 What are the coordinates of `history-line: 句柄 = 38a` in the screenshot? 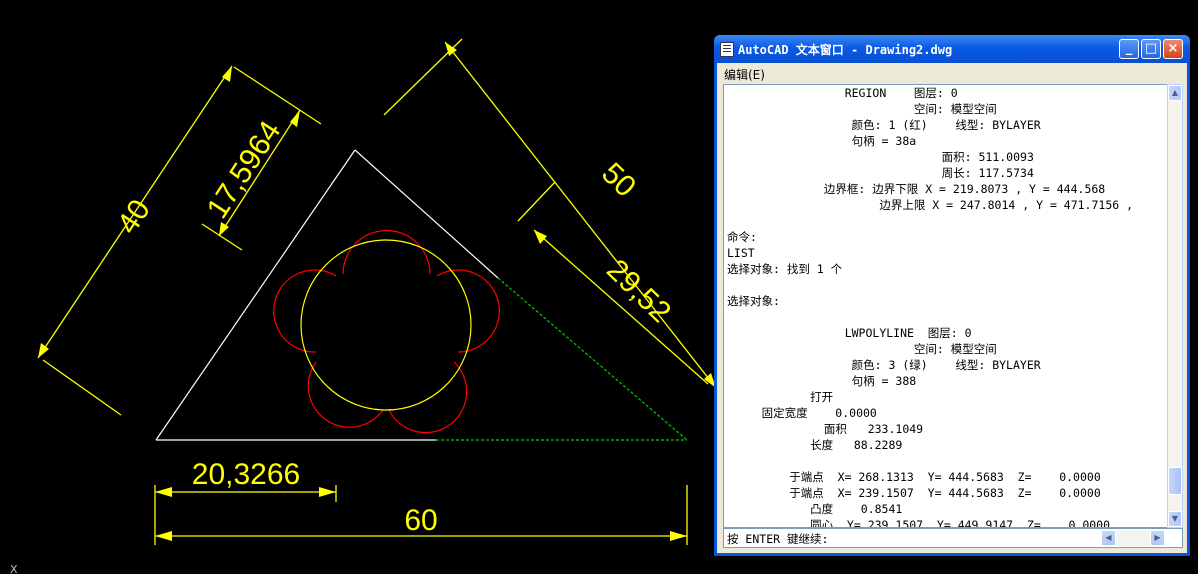 It's located at (822, 141).